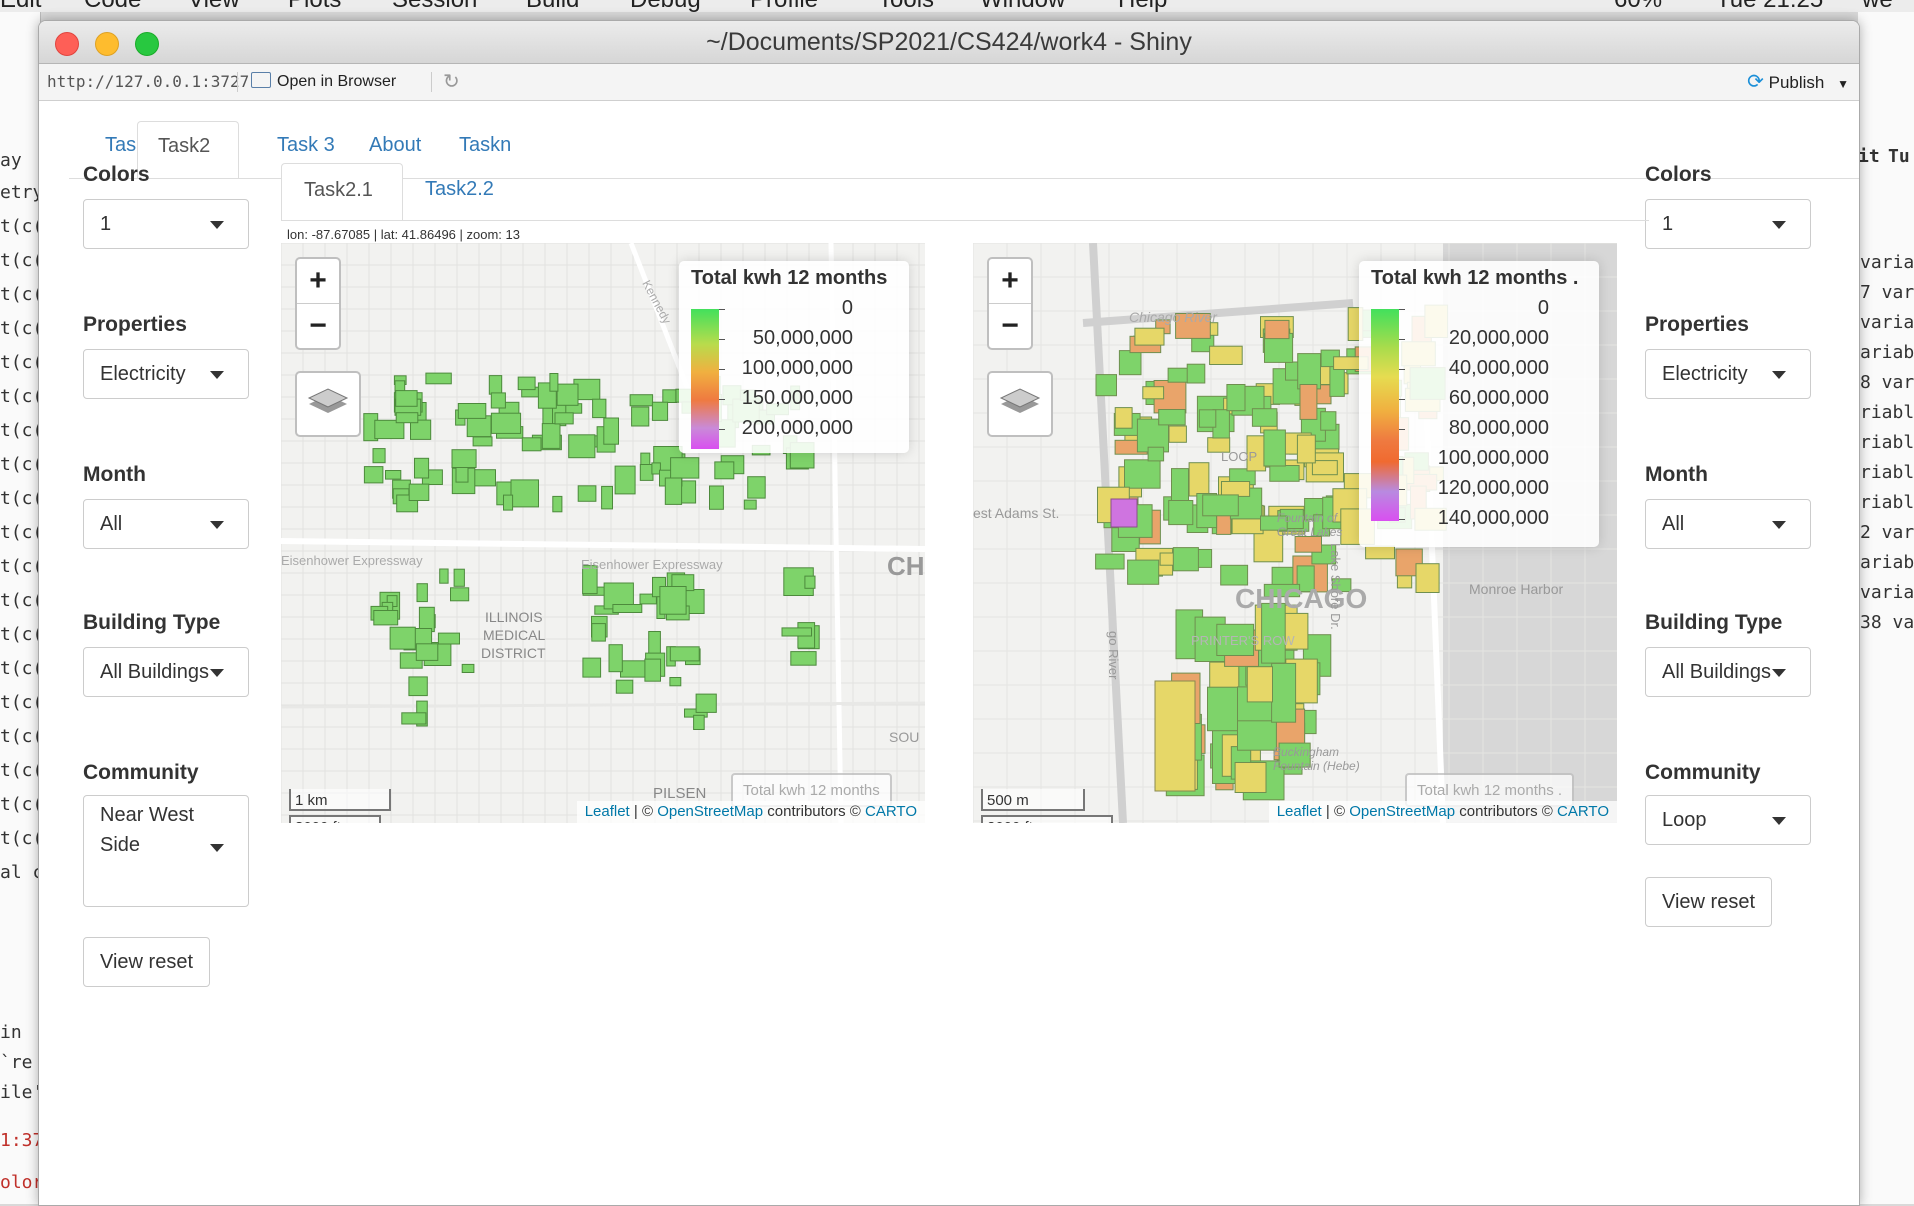 The width and height of the screenshot is (1914, 1206). Describe the element at coordinates (906, 6) in the screenshot. I see `menu-tools: Tools` at that location.